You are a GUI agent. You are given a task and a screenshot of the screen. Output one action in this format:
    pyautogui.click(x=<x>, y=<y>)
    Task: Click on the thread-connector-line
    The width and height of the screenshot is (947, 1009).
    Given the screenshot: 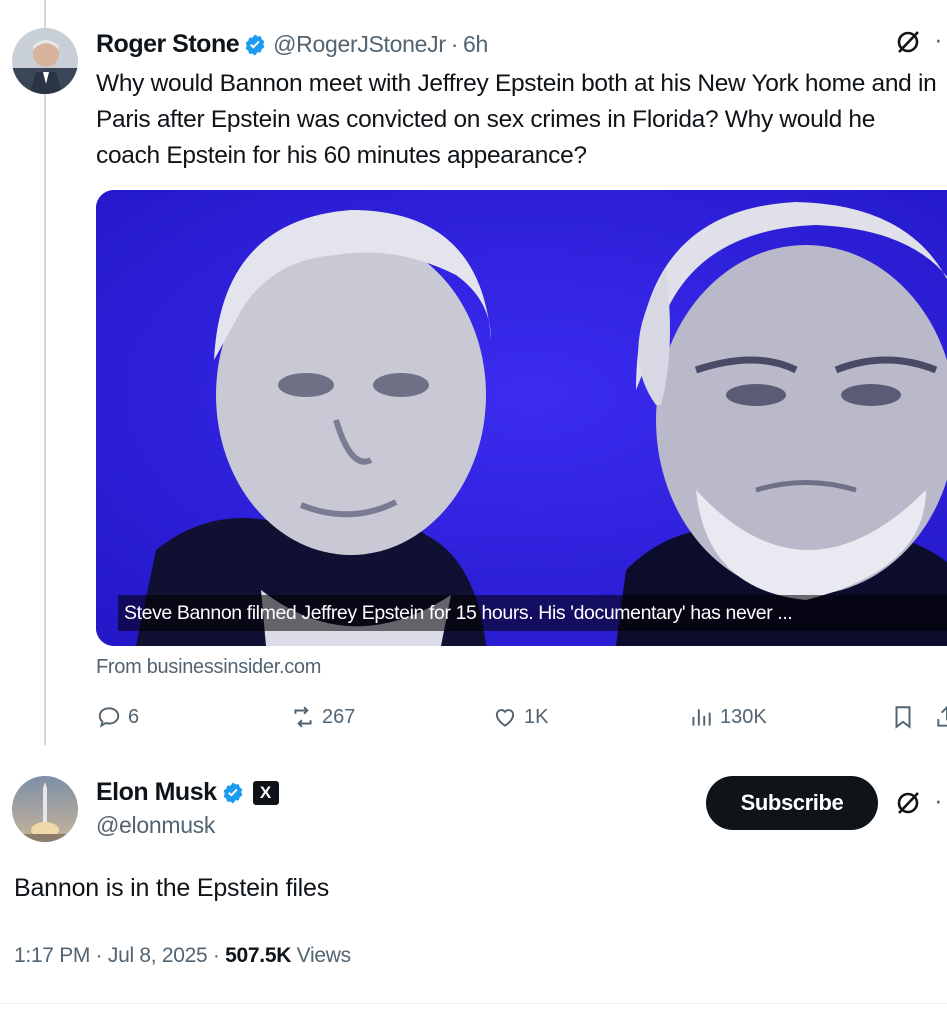 What is the action you would take?
    pyautogui.click(x=45, y=372)
    